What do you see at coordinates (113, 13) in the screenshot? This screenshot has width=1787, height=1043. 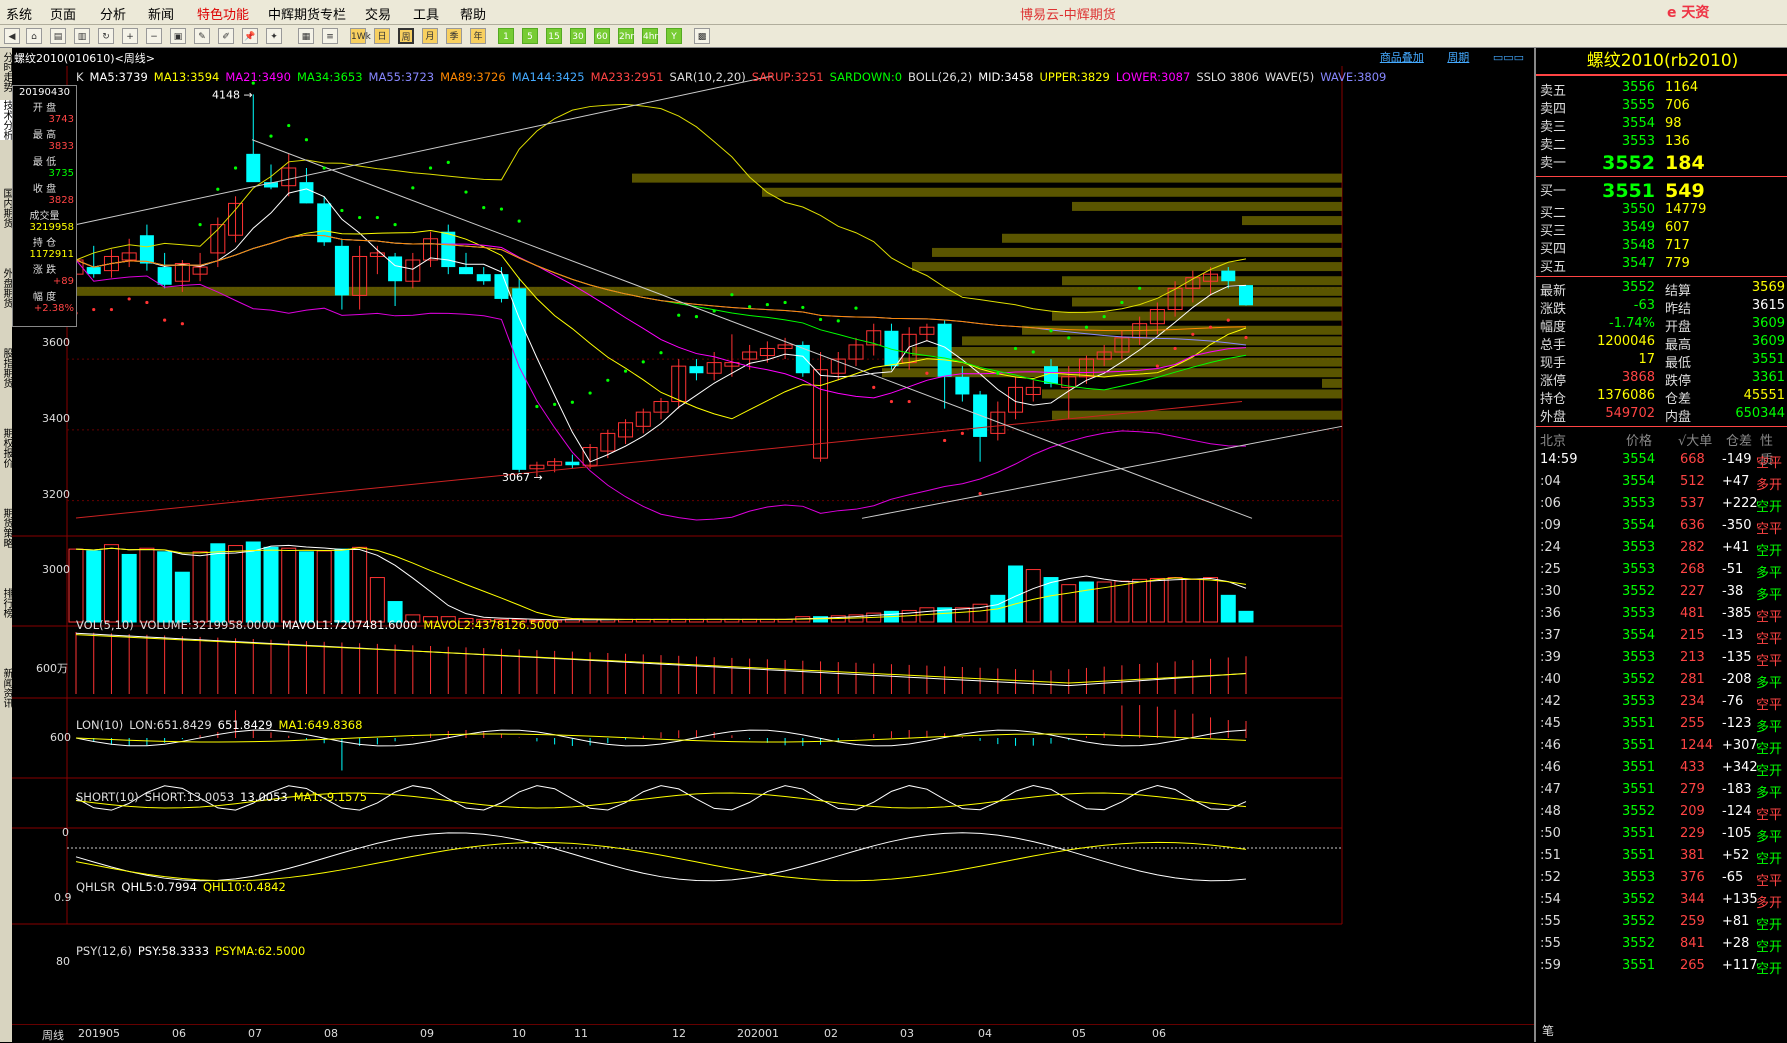 I see `menu-analysis: 分析` at bounding box center [113, 13].